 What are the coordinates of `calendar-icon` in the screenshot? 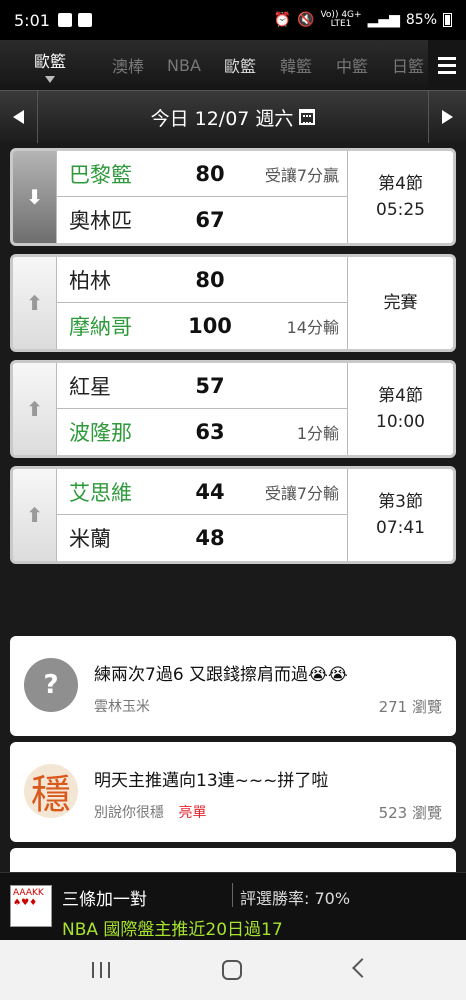 It's located at (307, 117).